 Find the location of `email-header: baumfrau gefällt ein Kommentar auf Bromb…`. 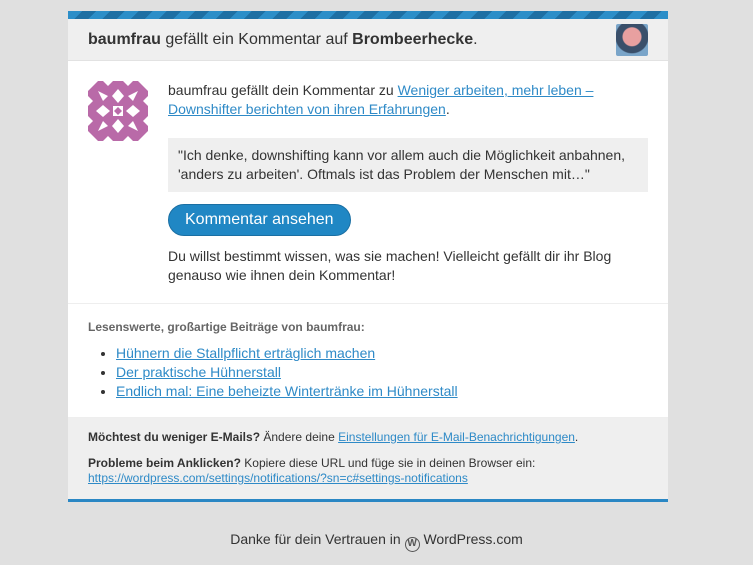

email-header: baumfrau gefällt ein Kommentar auf Bromb… is located at coordinates (368, 40).